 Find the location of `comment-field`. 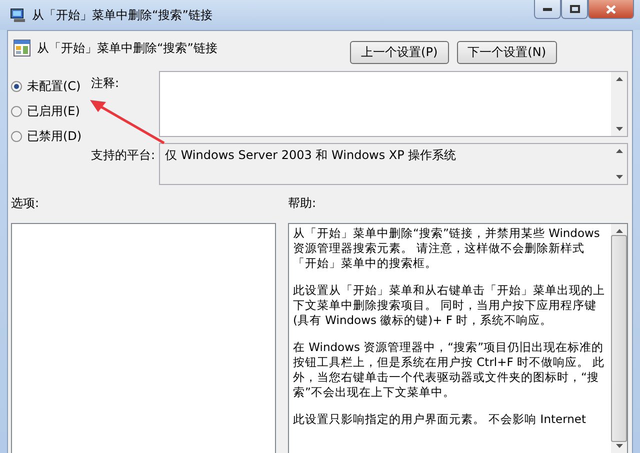

comment-field is located at coordinates (393, 104).